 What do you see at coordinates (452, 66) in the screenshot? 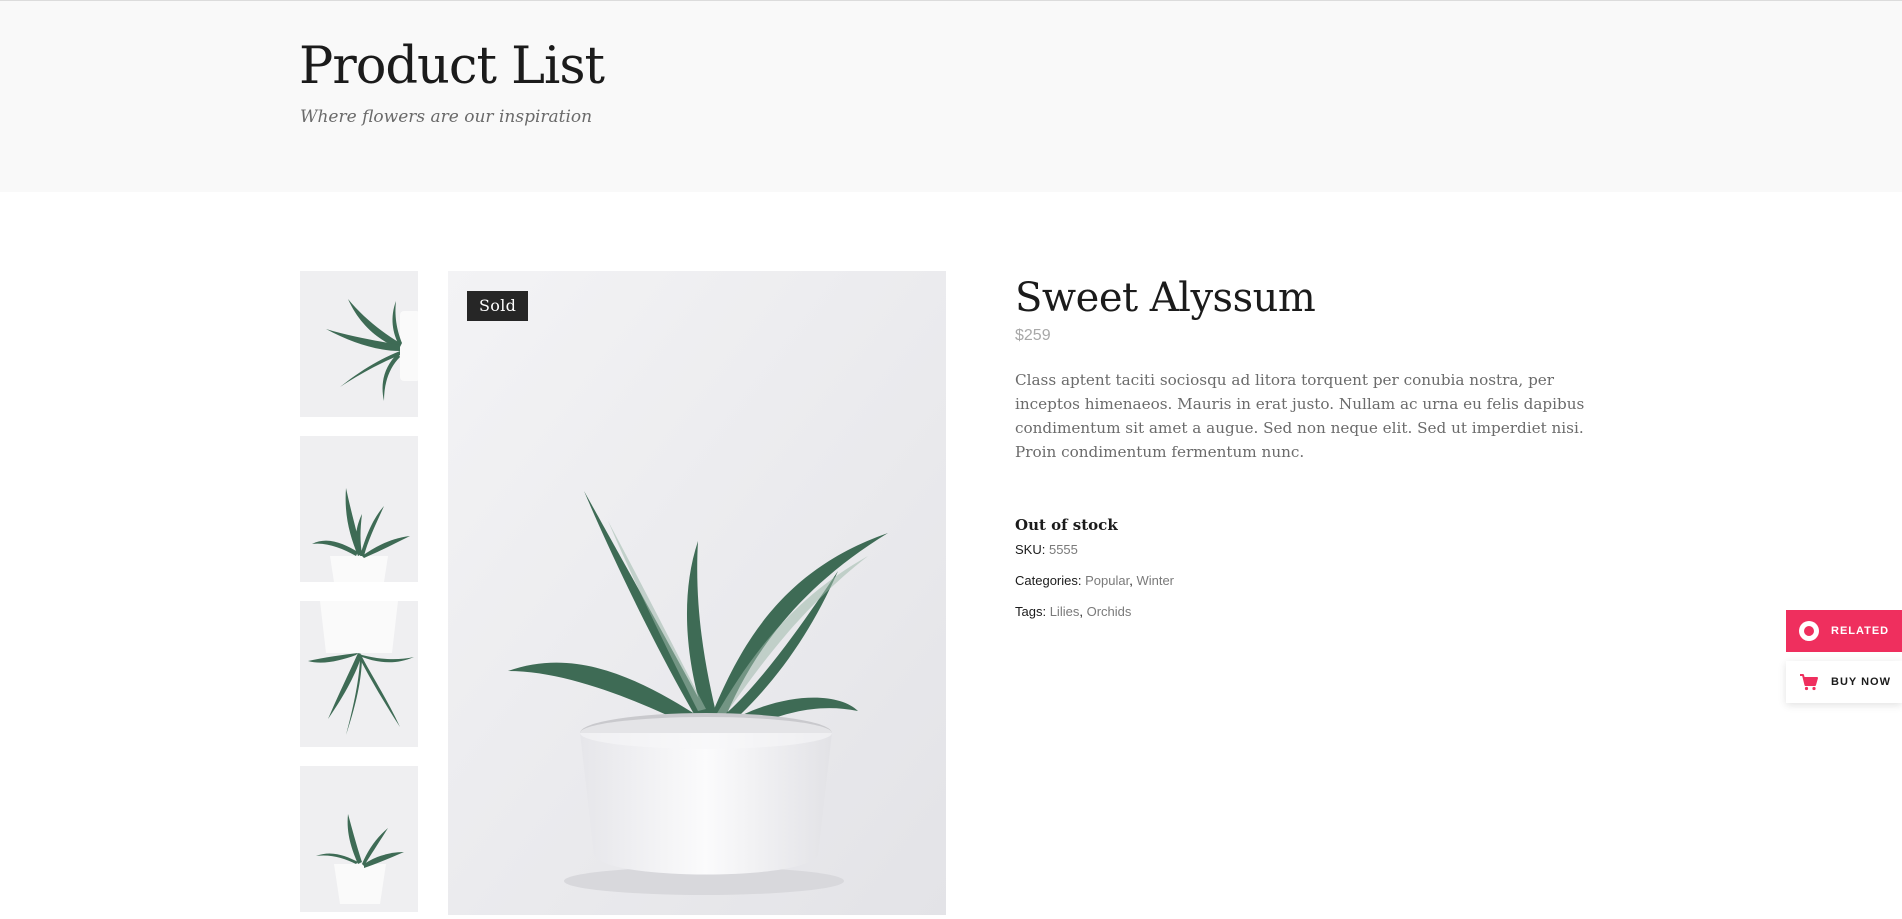
I see `page-title: Product List` at bounding box center [452, 66].